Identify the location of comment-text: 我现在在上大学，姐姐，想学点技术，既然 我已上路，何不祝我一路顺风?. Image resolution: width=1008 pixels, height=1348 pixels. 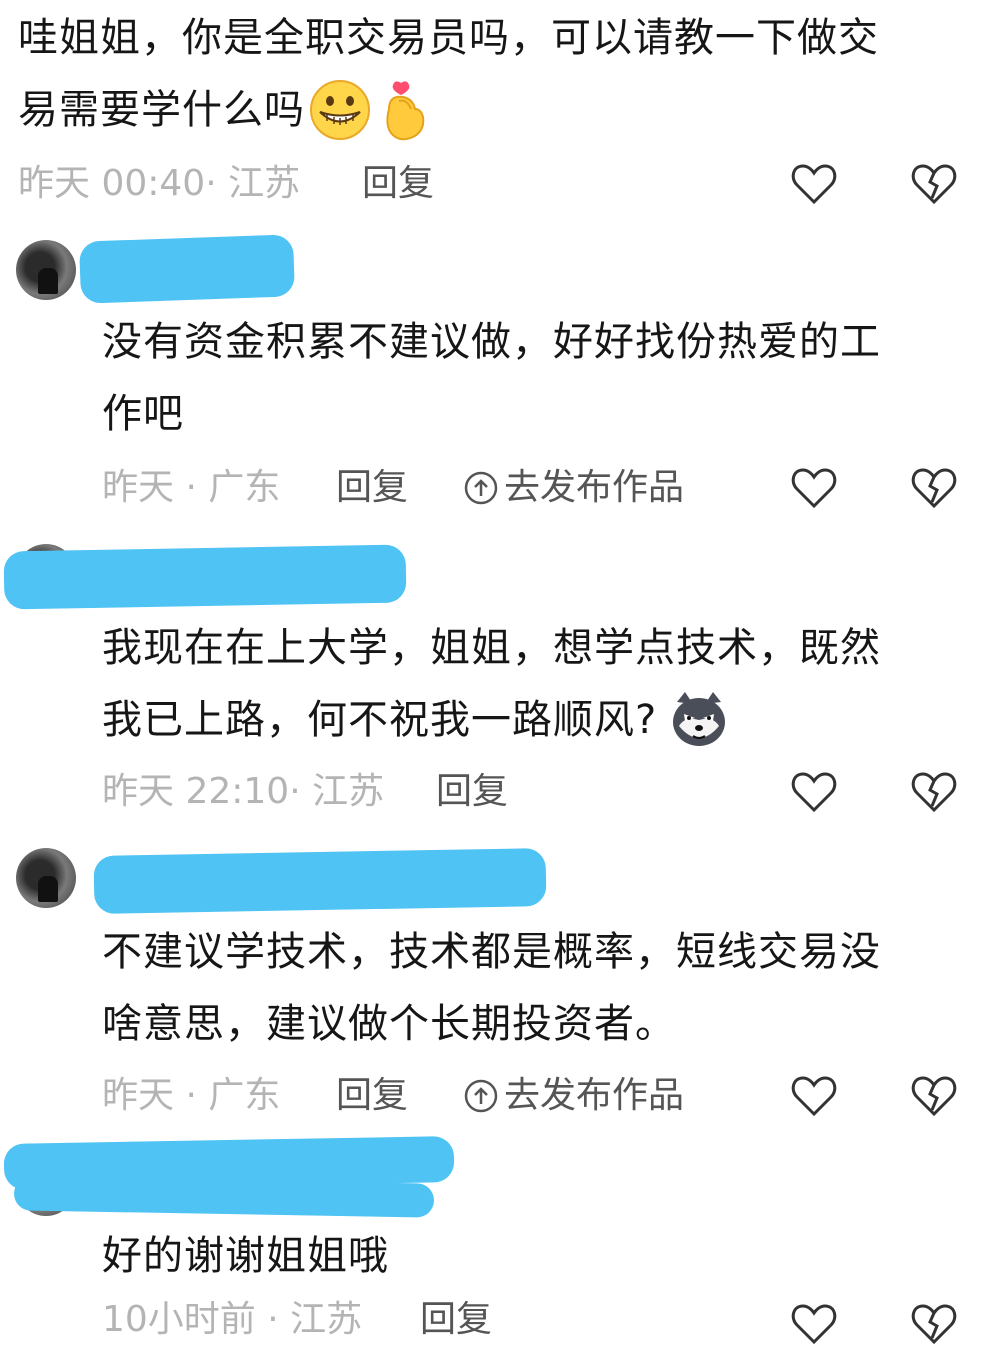
(491, 684).